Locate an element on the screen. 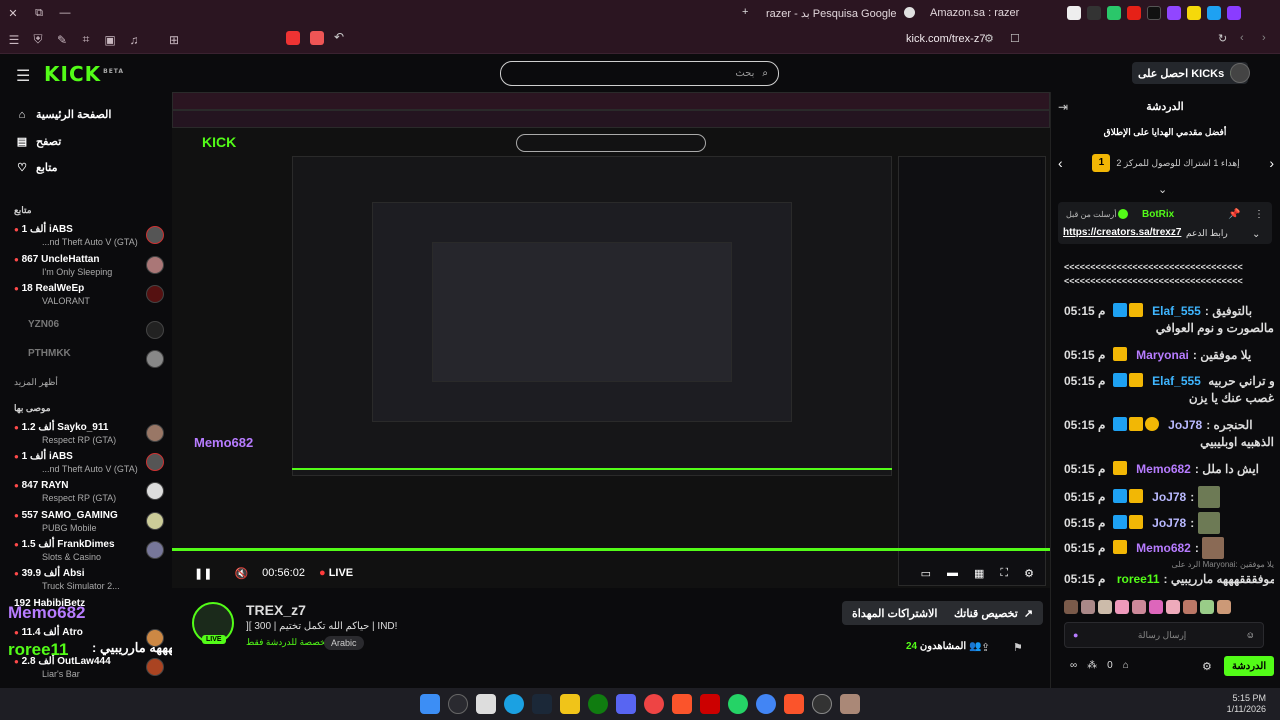  customize-channel-button: تخصيص قناتك ↗ is located at coordinates (994, 613).